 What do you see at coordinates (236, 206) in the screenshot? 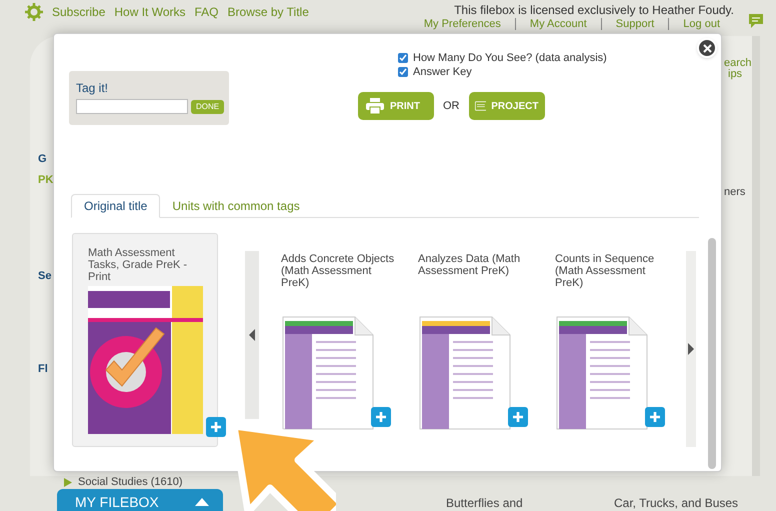
I see `tab: Units with common tags` at bounding box center [236, 206].